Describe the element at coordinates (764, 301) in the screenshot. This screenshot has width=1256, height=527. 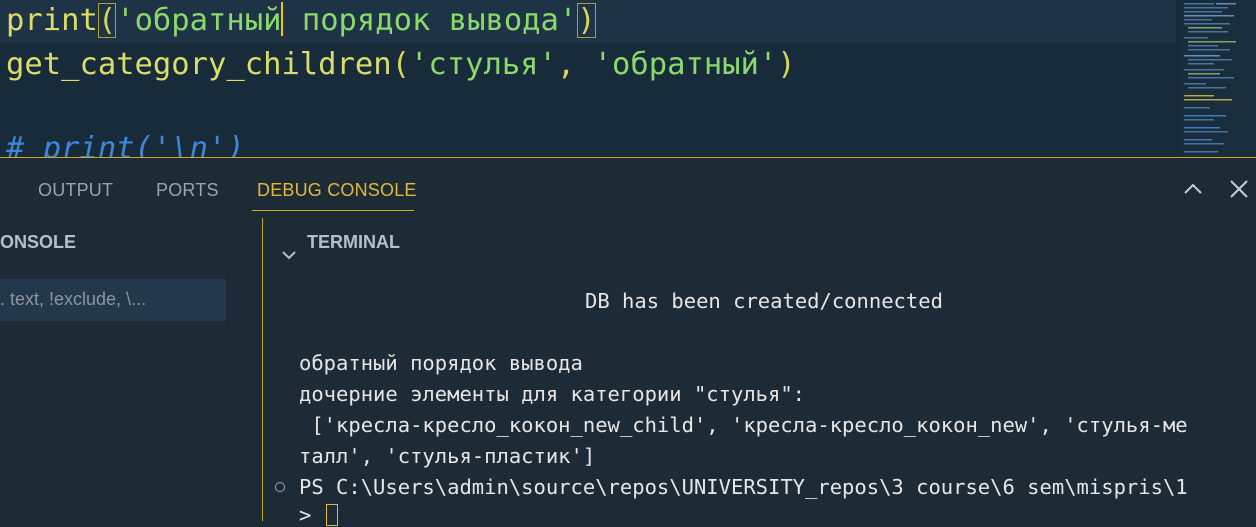
I see `terminal-output-line: DB has been created/connected` at that location.